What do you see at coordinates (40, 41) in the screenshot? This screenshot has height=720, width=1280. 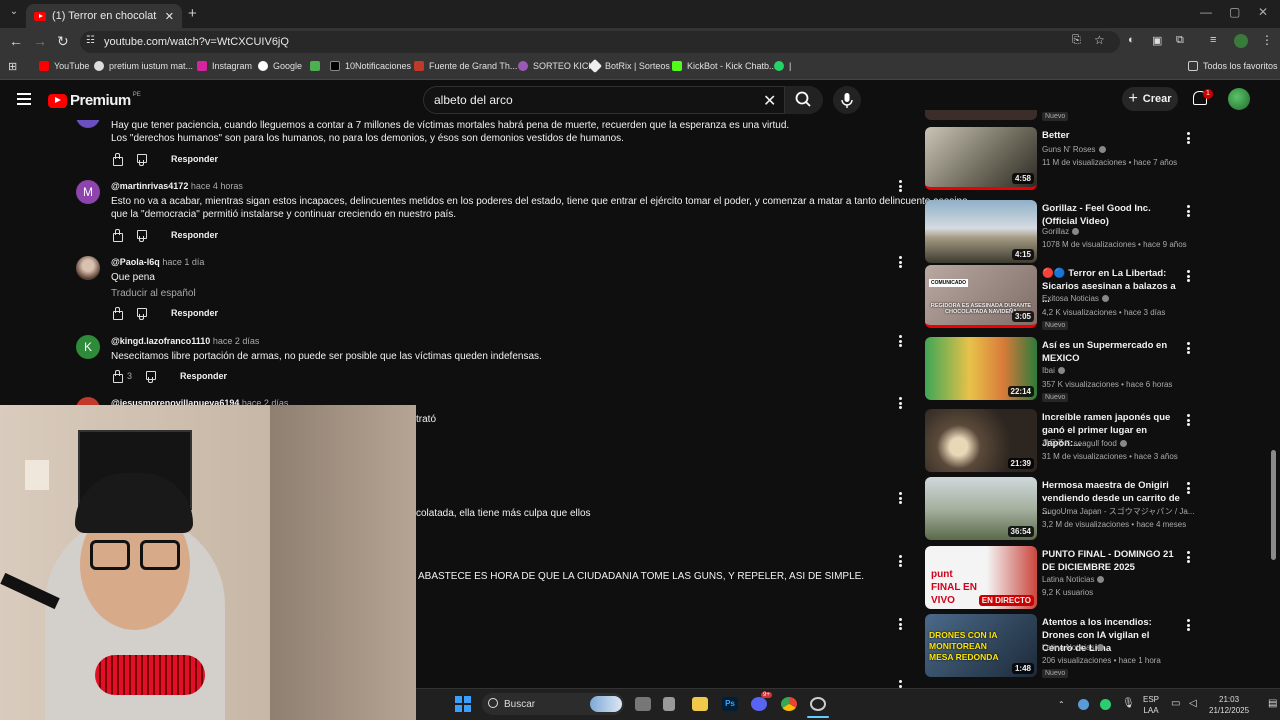 I see `forward-icon: →` at bounding box center [40, 41].